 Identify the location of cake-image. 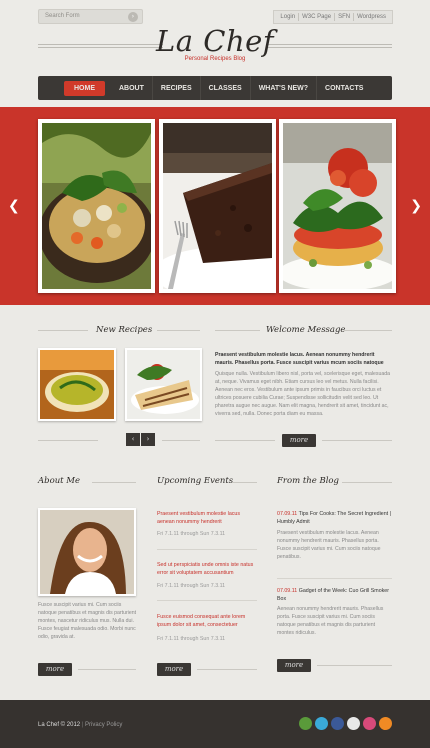
(217, 206).